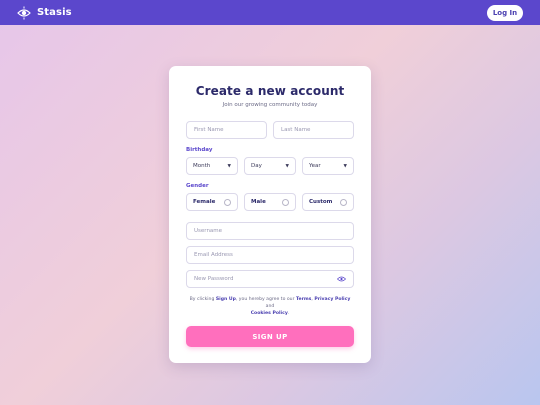 The width and height of the screenshot is (540, 405). Describe the element at coordinates (265, 299) in the screenshot. I see `terms-middle: , you hereby agree to our` at that location.